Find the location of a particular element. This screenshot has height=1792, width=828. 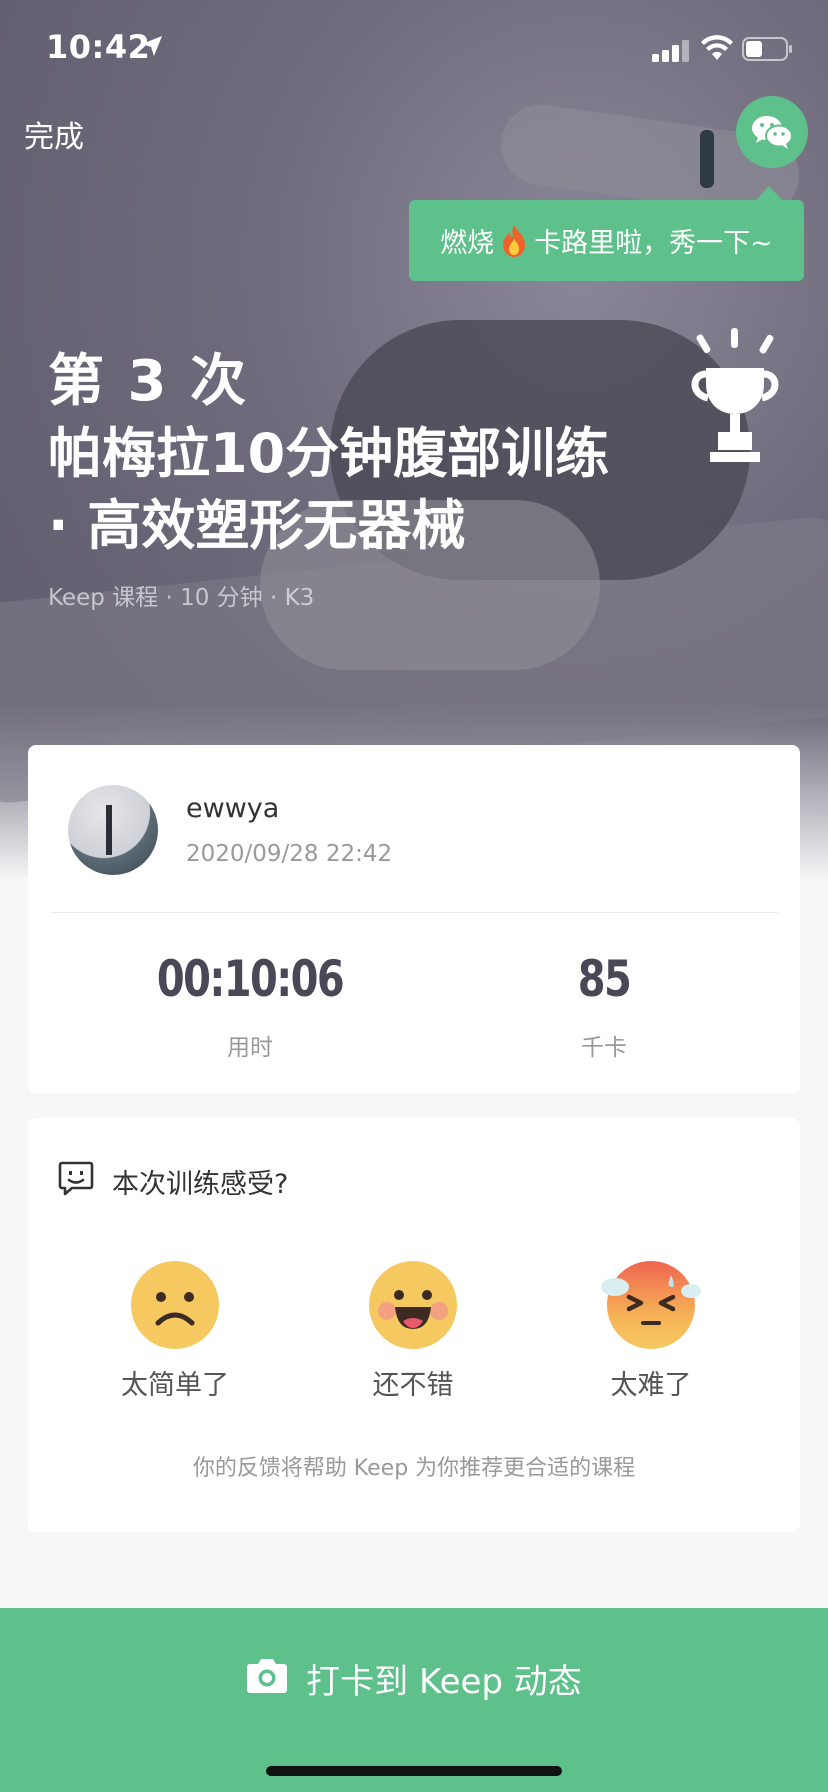

camera-icon is located at coordinates (267, 1676).